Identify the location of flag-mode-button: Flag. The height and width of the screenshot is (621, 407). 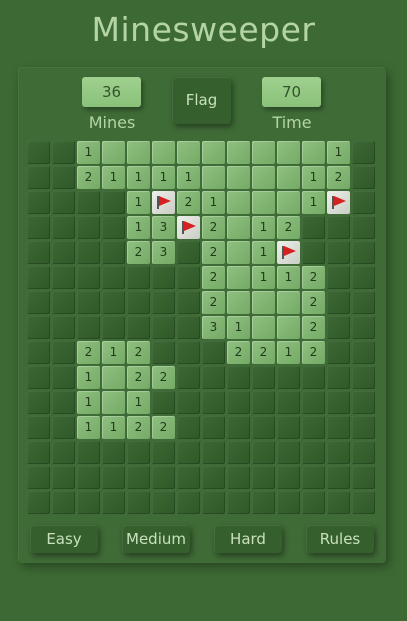
(201, 100).